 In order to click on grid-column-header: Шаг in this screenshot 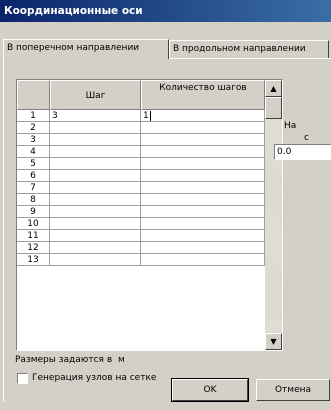, I will do `click(95, 95)`.